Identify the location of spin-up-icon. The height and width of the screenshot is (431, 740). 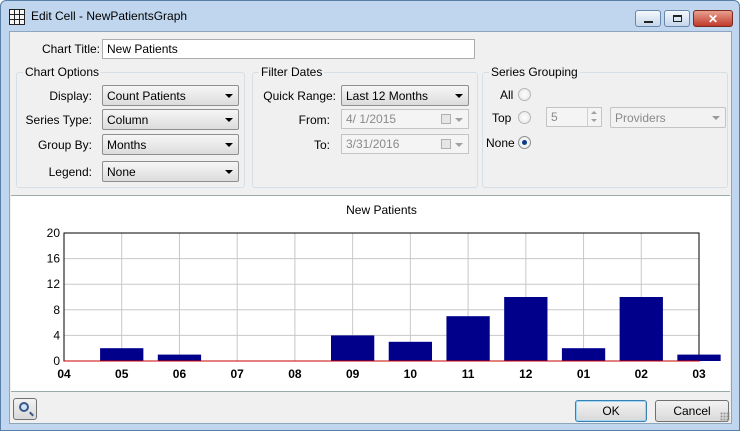
(594, 112).